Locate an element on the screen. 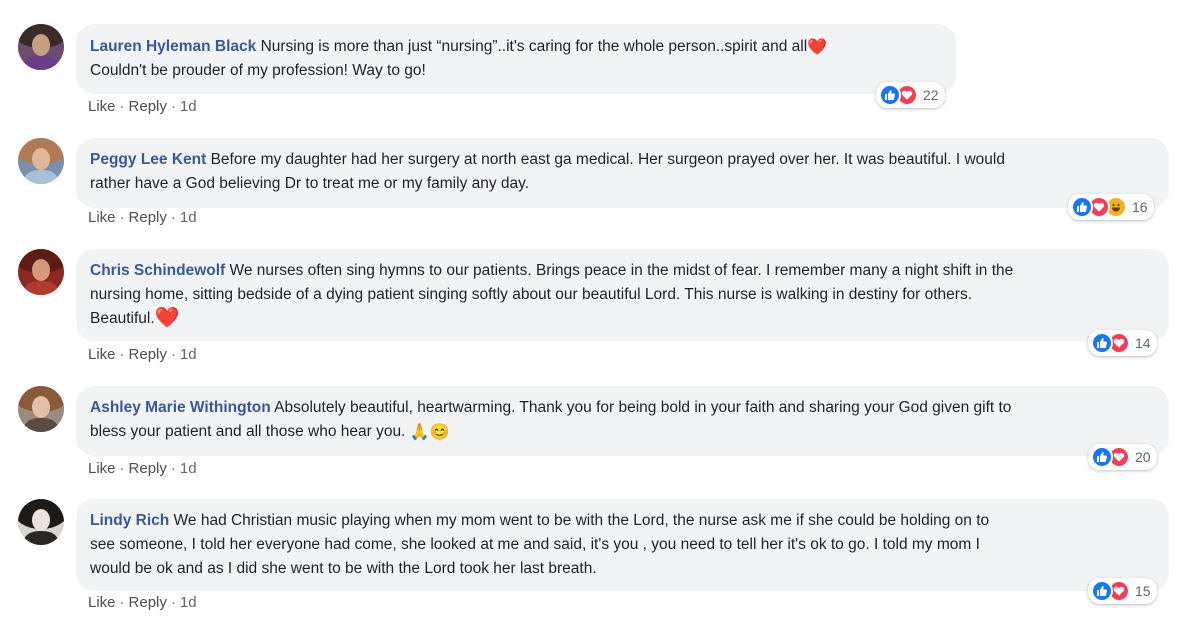 The width and height of the screenshot is (1200, 630). comment-text: Beautiful. is located at coordinates (122, 318).